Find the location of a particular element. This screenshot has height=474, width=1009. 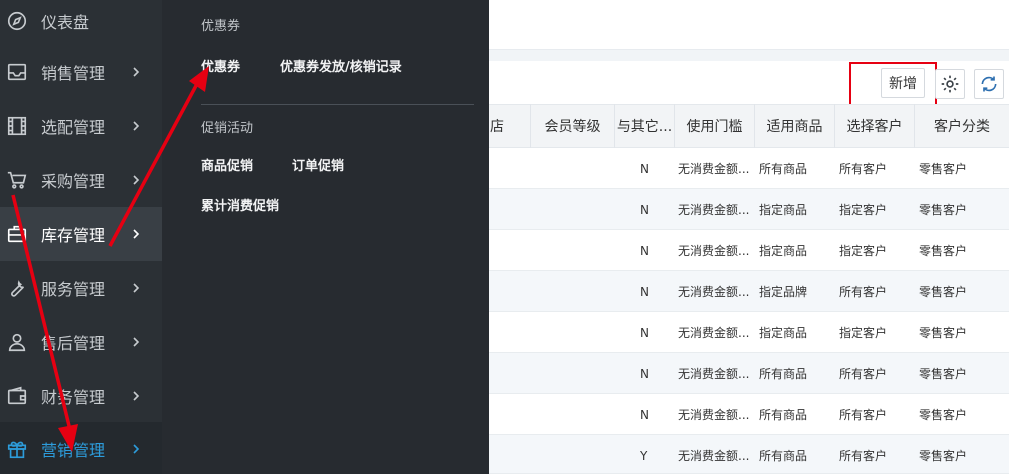

settings-button is located at coordinates (950, 84).